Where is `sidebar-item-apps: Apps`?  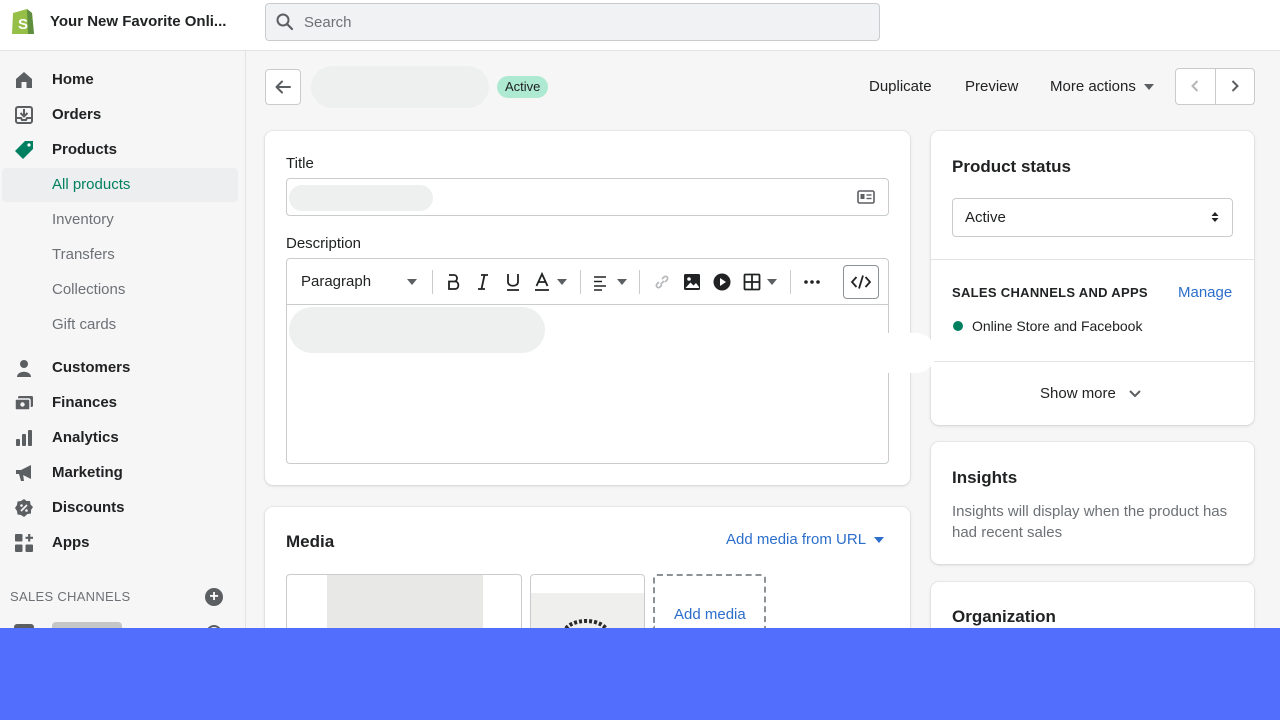
sidebar-item-apps: Apps is located at coordinates (122, 543).